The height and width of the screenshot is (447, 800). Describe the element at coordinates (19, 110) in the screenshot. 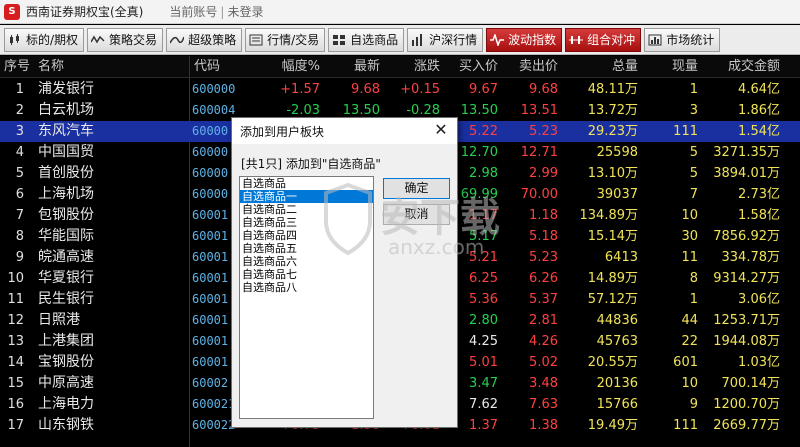

I see `cell-row-number: 2` at that location.